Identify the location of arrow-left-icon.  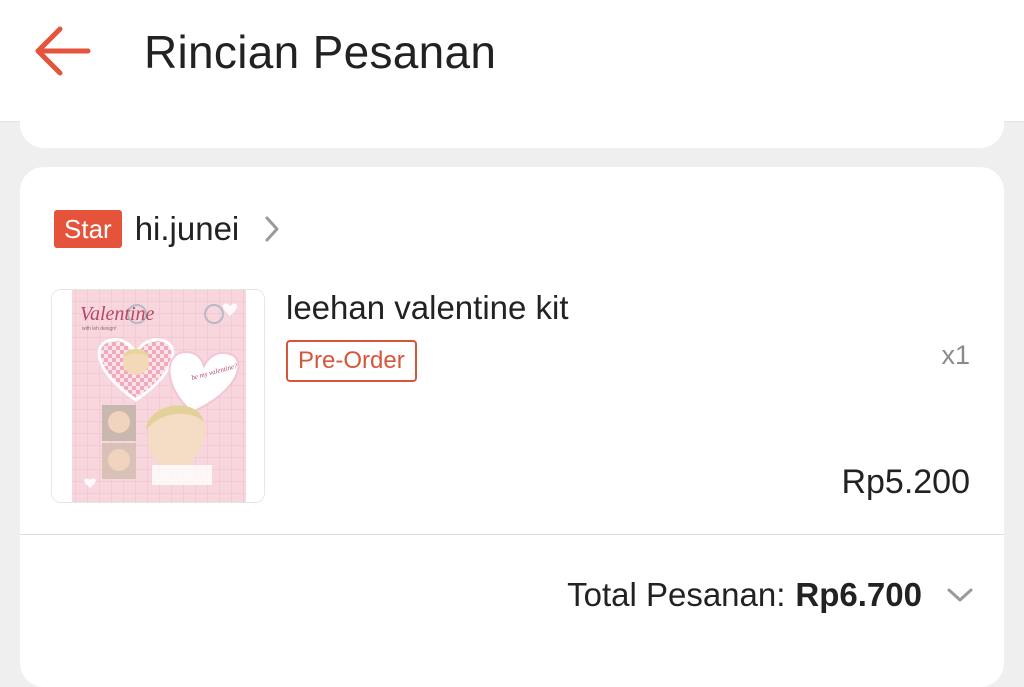
(62, 51).